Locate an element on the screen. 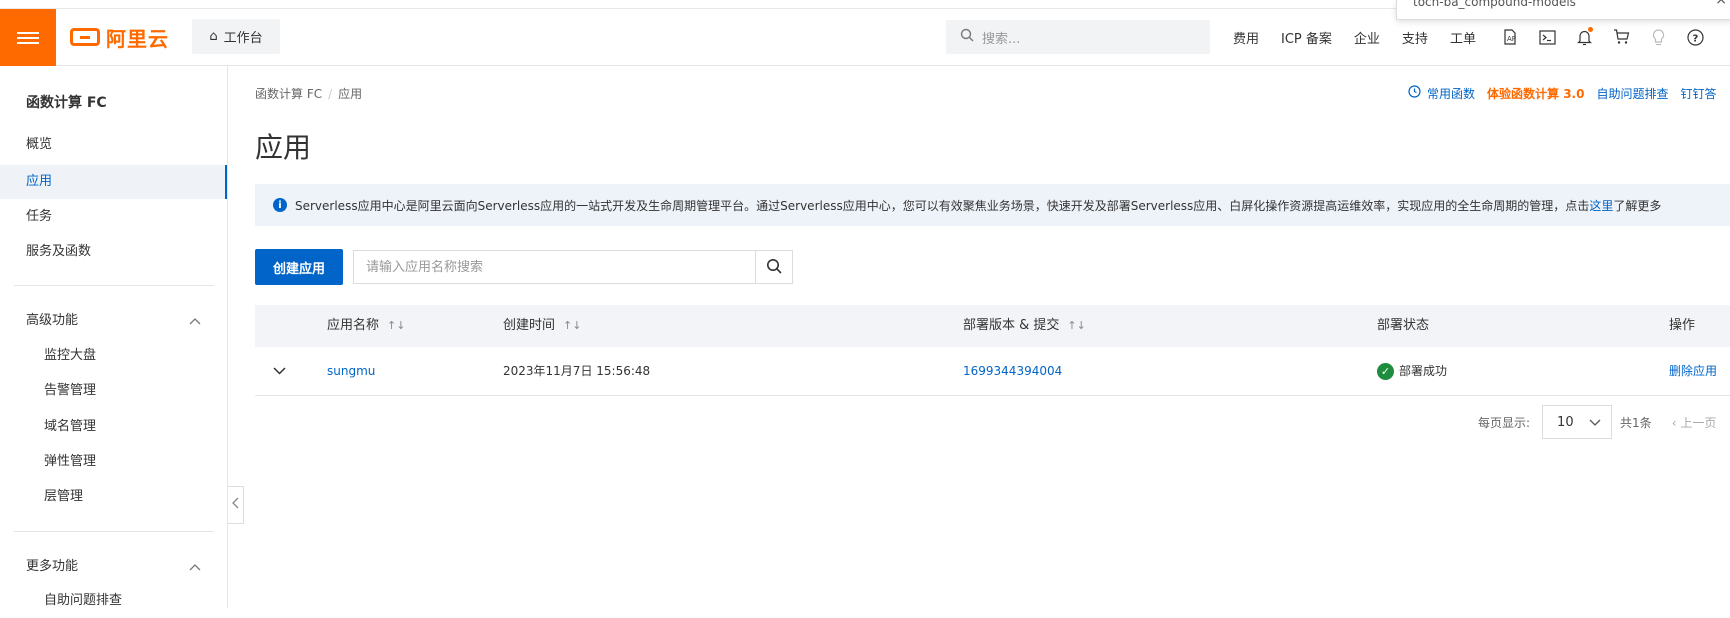 Image resolution: width=1730 pixels, height=618 pixels. api-icon: AP is located at coordinates (1510, 37).